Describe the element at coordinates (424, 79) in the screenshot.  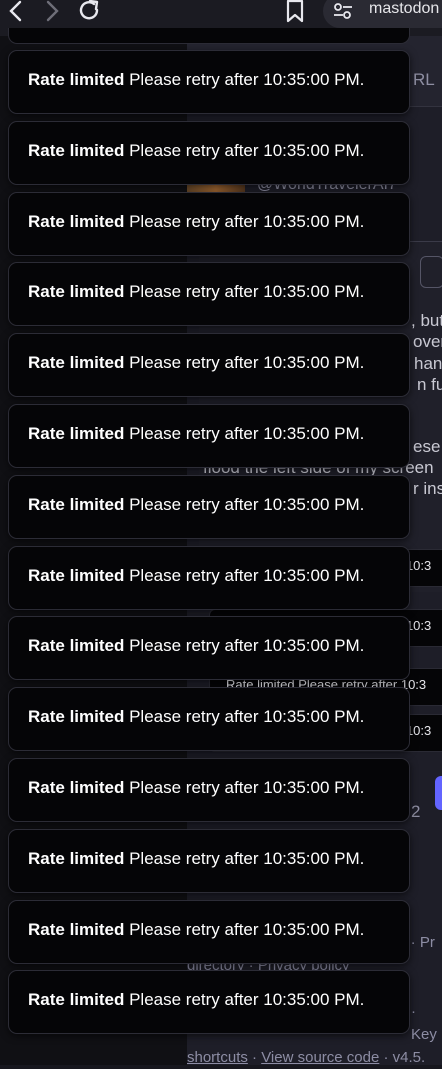
I see `header-fragment: RL` at that location.